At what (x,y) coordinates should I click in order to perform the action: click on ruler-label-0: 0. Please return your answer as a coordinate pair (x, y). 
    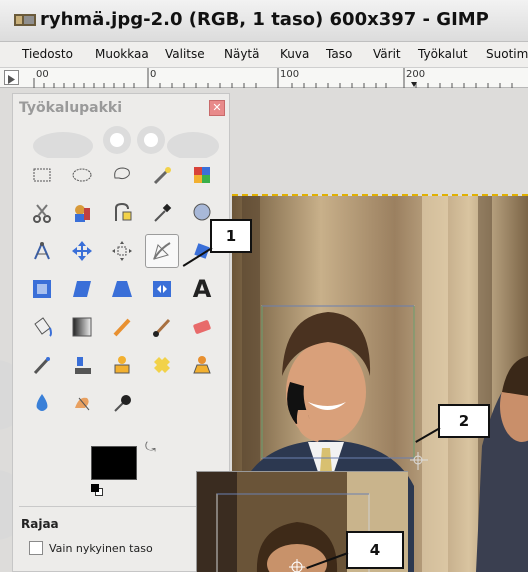
    Looking at the image, I should click on (153, 74).